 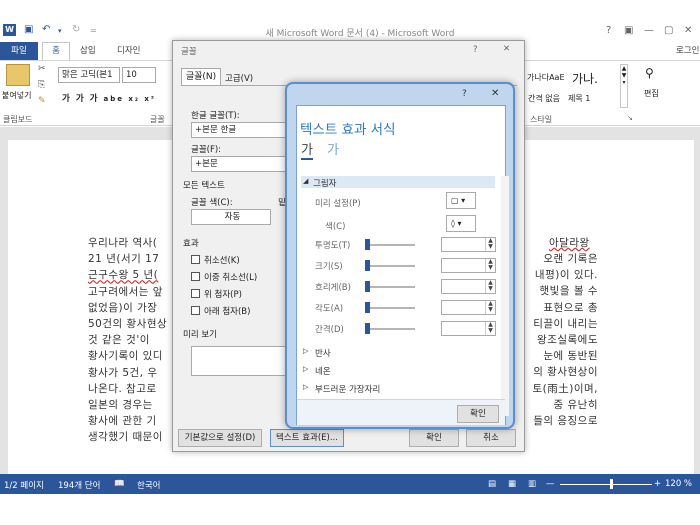 I want to click on tab-home: 홈, so click(x=56, y=51).